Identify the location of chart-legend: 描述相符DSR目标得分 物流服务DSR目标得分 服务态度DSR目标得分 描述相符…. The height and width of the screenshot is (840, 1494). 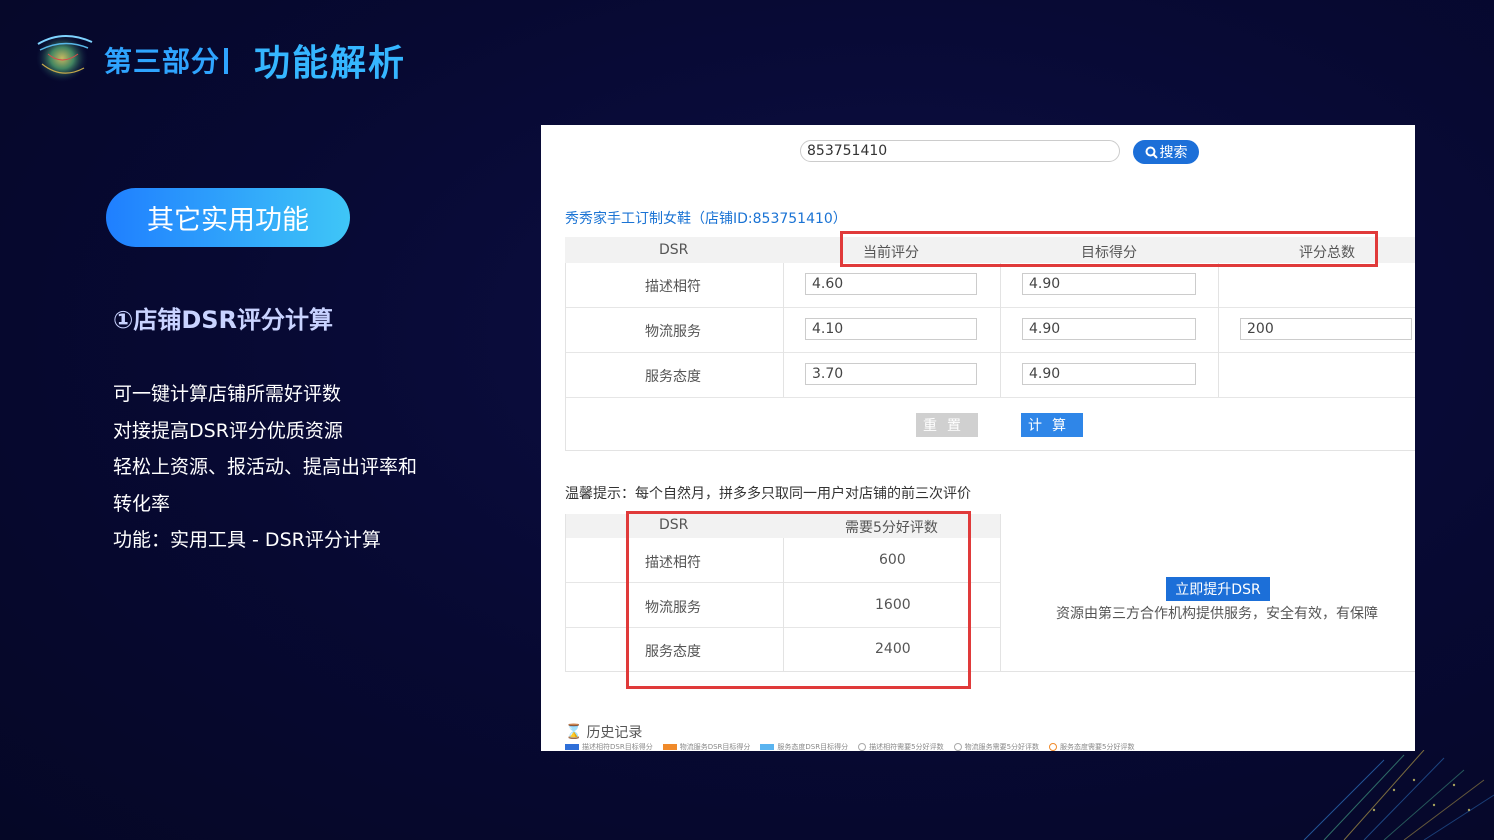
(850, 746).